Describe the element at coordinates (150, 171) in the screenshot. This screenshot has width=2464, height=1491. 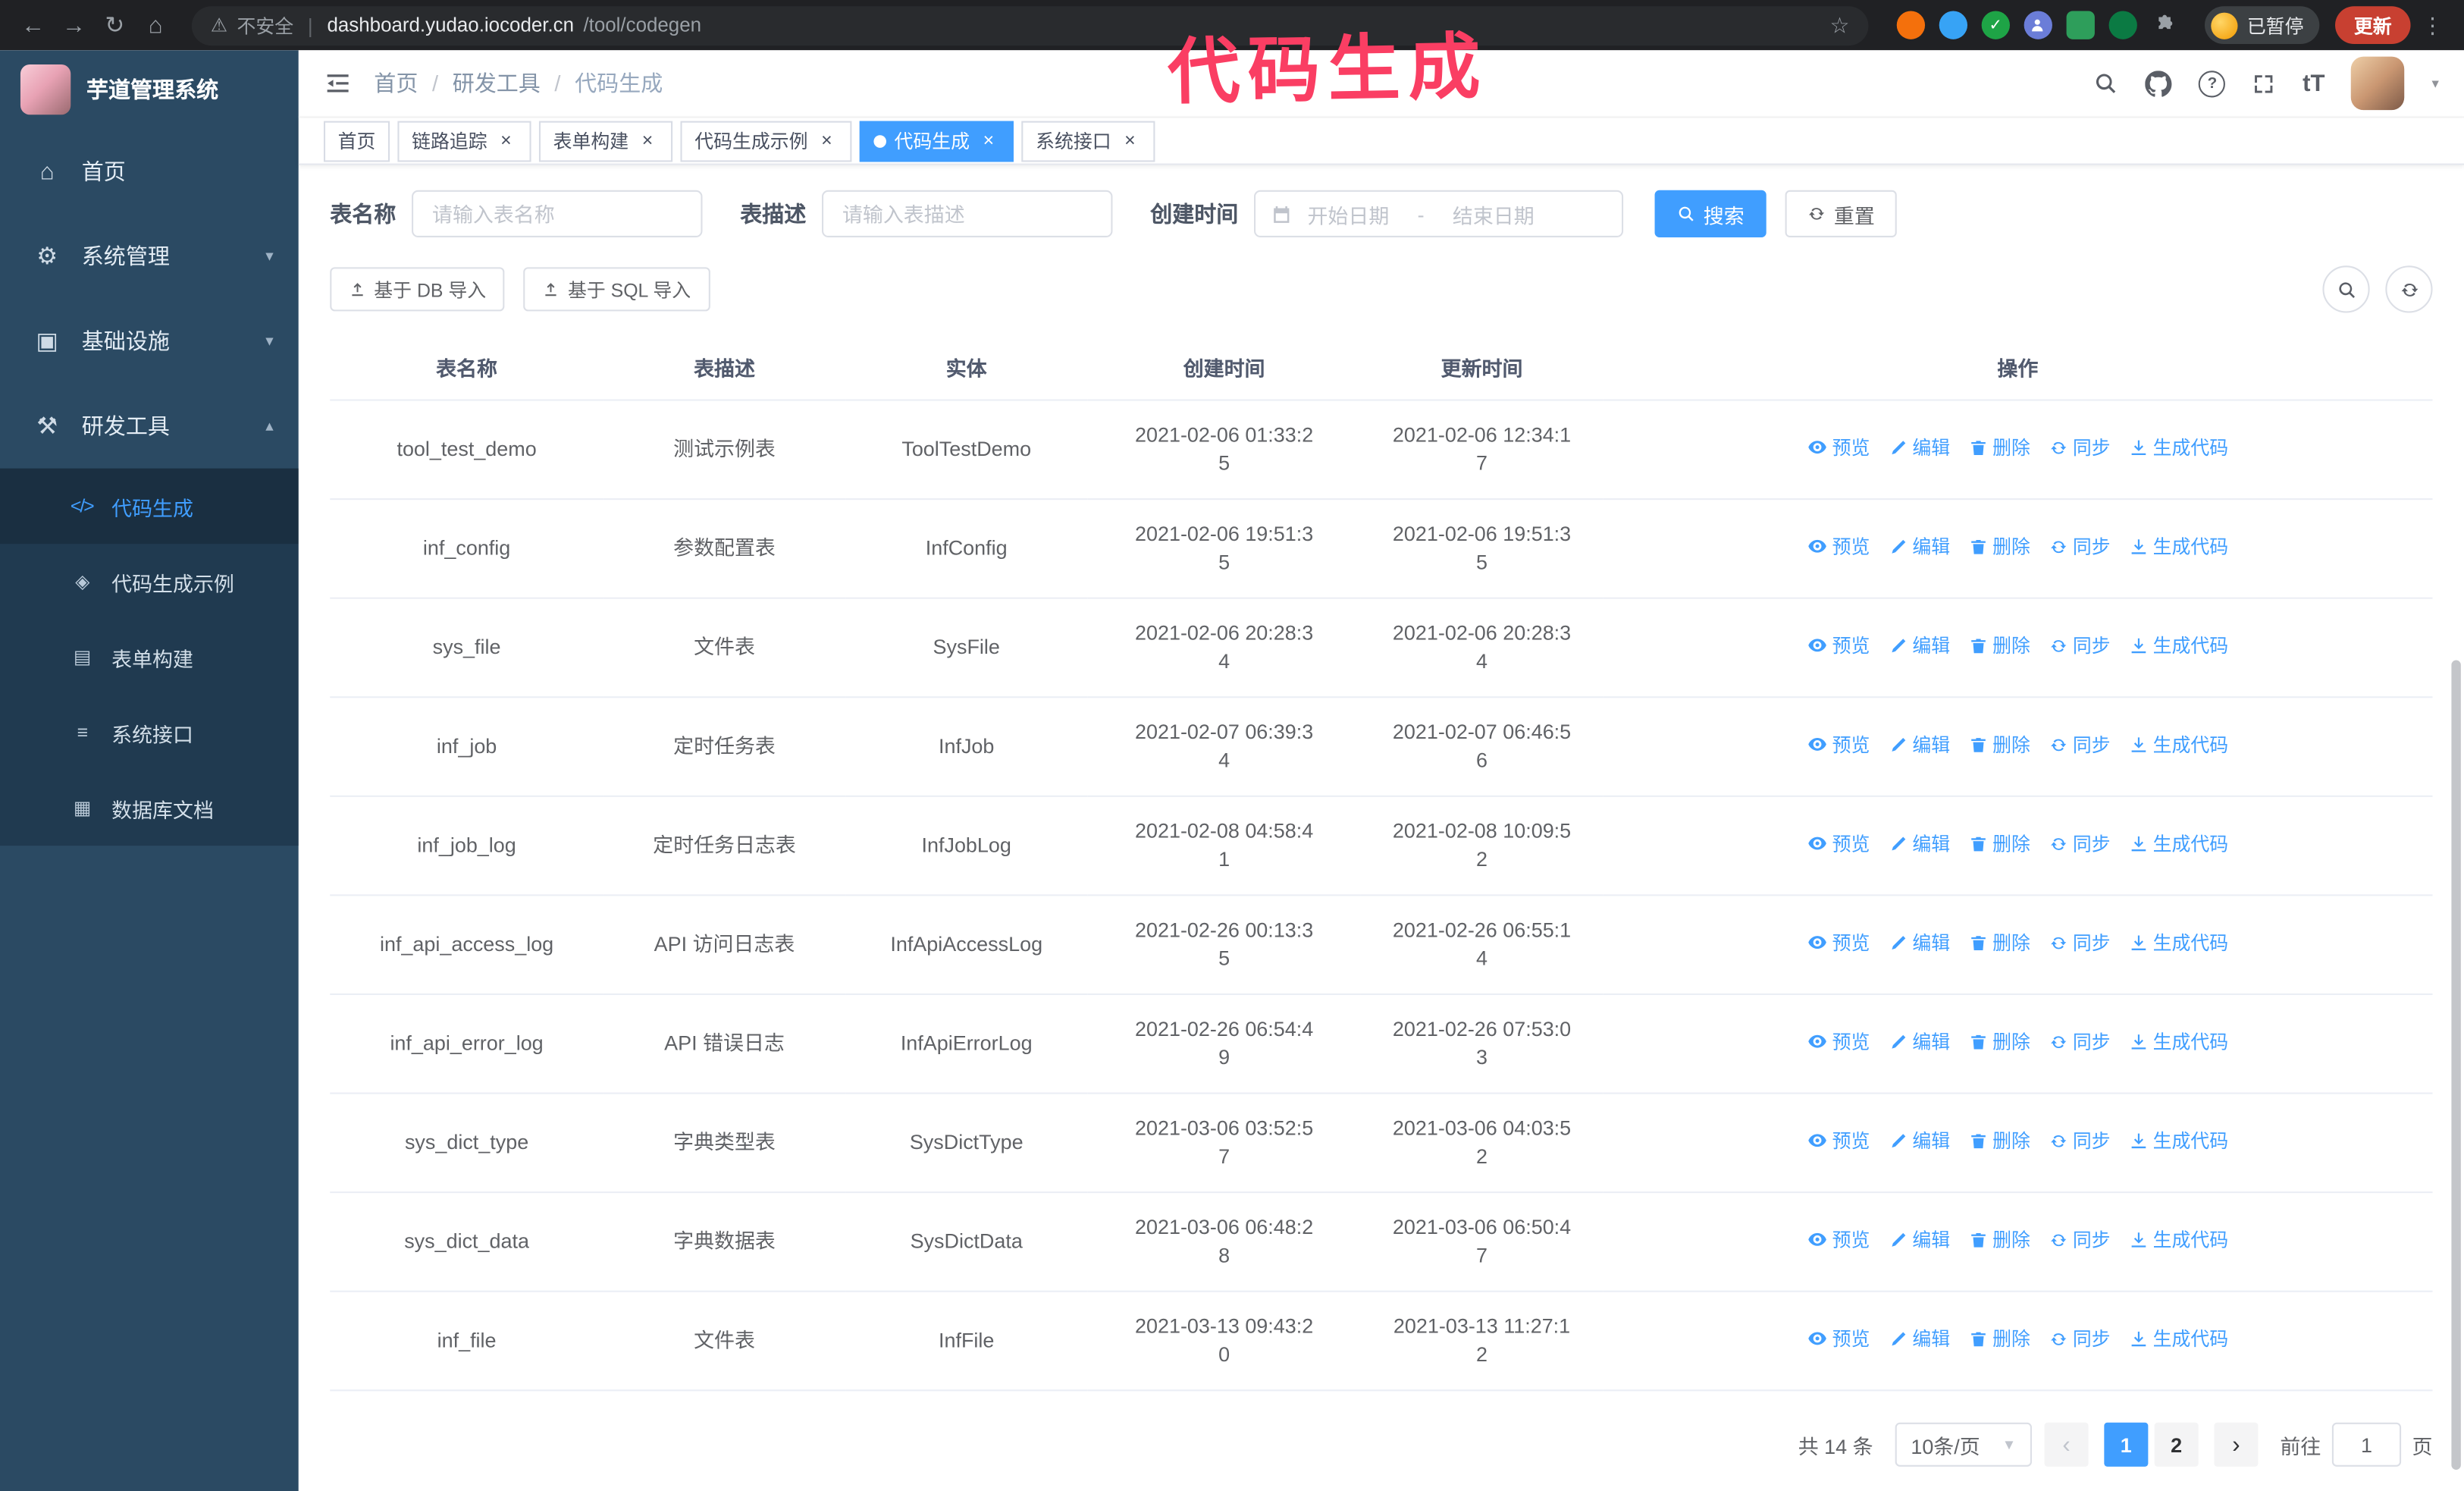
I see `sidebar-item-home: ⌂ 首页` at that location.